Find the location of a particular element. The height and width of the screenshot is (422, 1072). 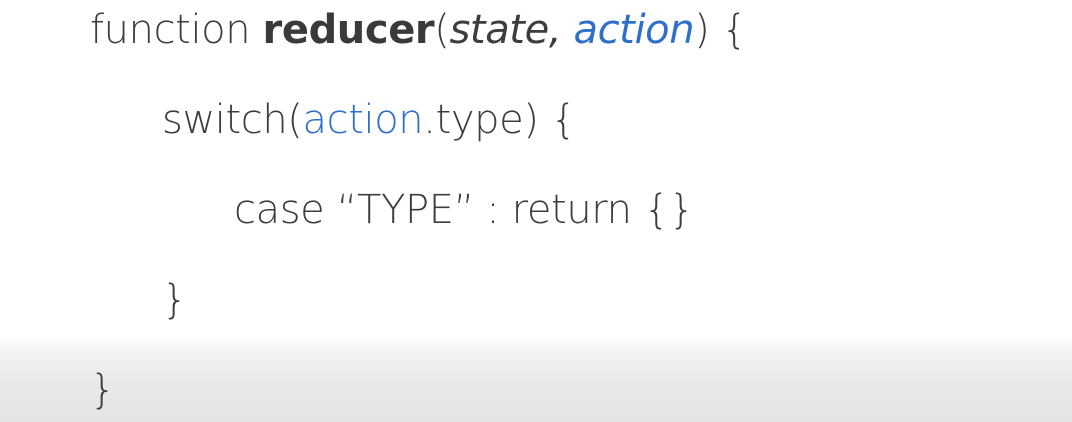

switch-rest: .type) { is located at coordinates (499, 120).